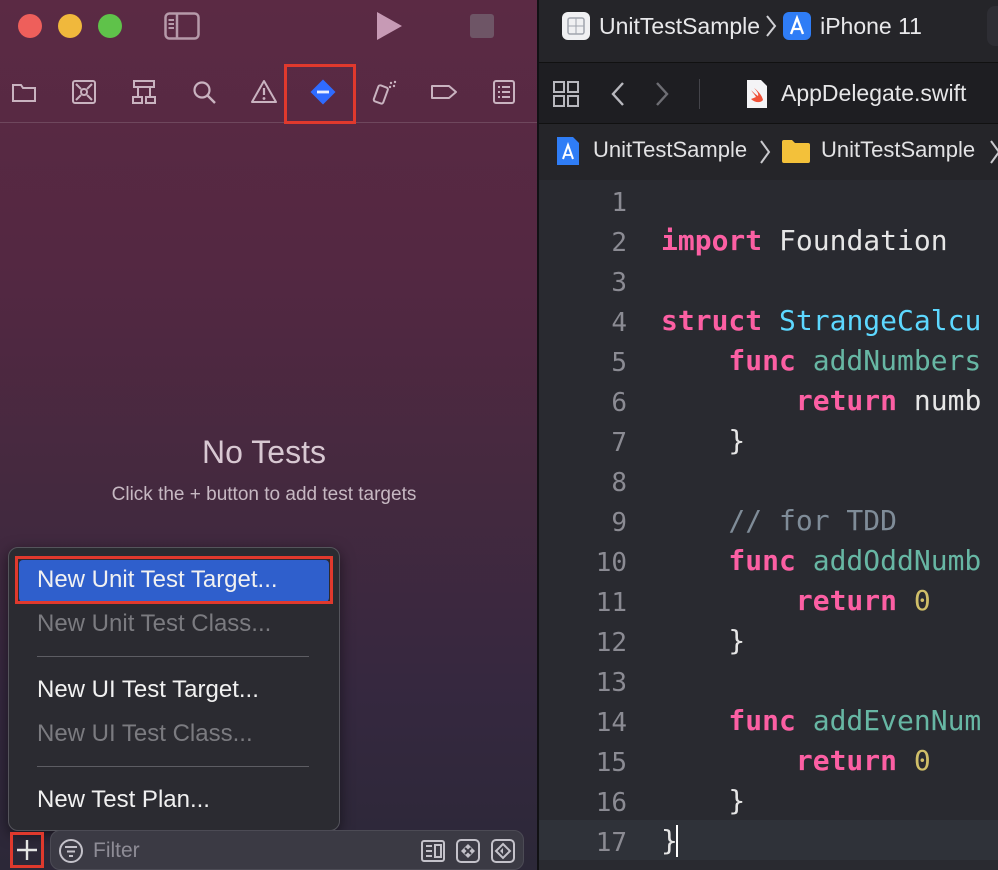 The height and width of the screenshot is (870, 998). Describe the element at coordinates (611, 843) in the screenshot. I see `line-number: 17` at that location.